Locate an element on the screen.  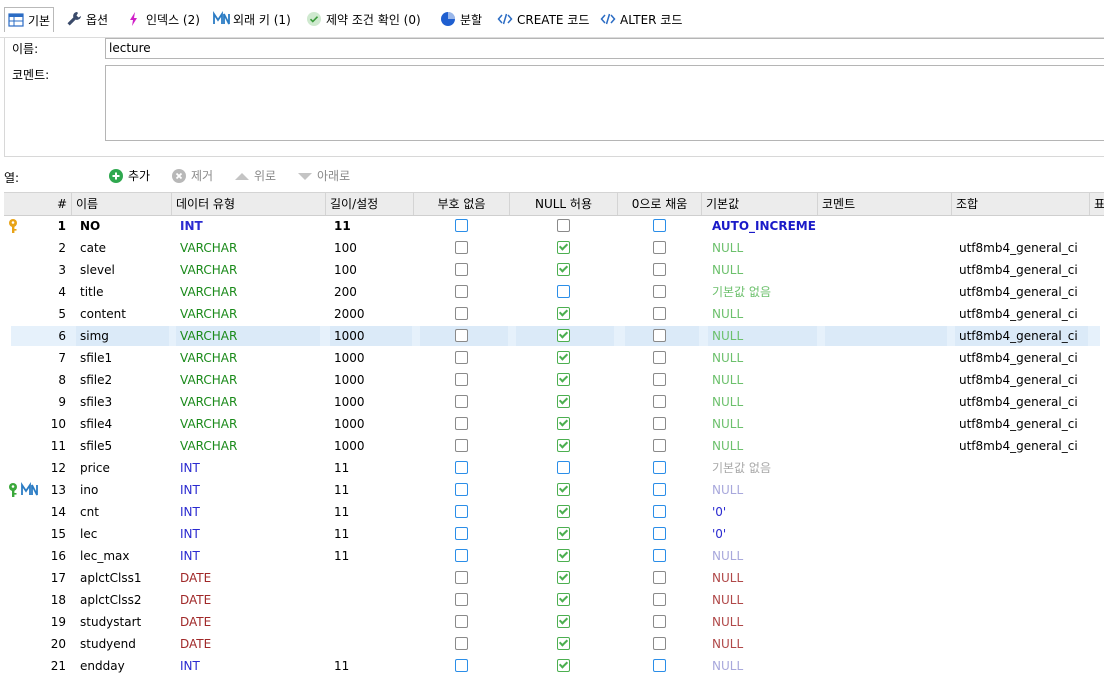
header-allow-null: NULL 허용 is located at coordinates (564, 204).